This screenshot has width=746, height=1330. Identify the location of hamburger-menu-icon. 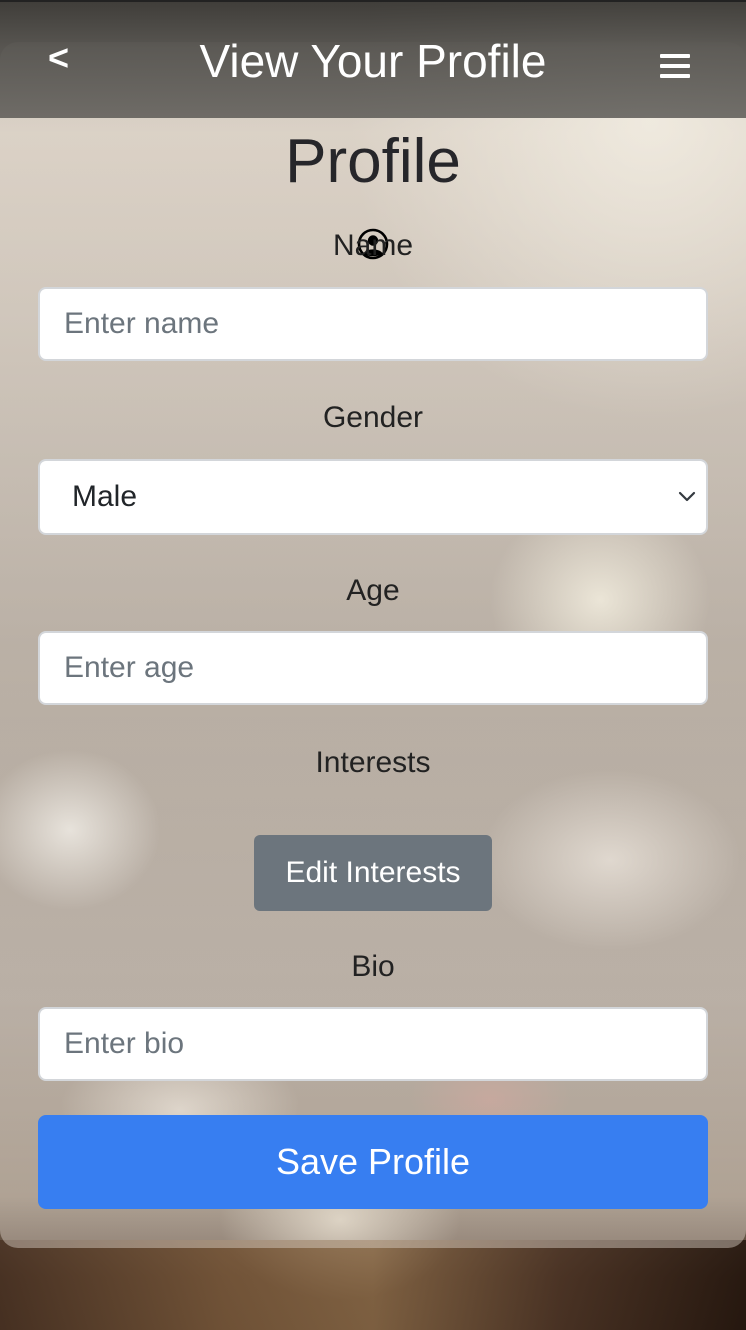
(675, 66).